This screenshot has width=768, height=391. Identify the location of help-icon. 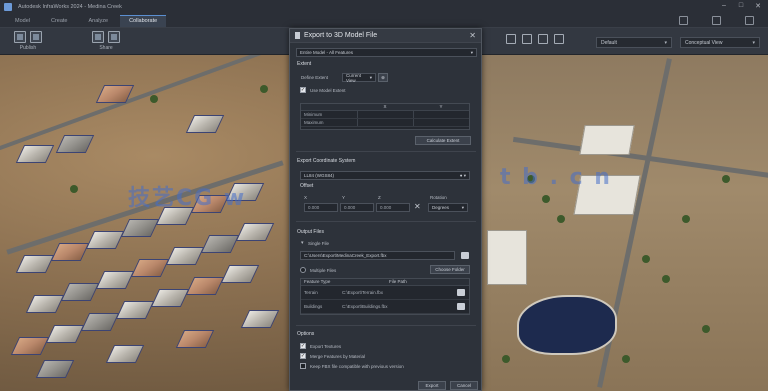
(716, 20).